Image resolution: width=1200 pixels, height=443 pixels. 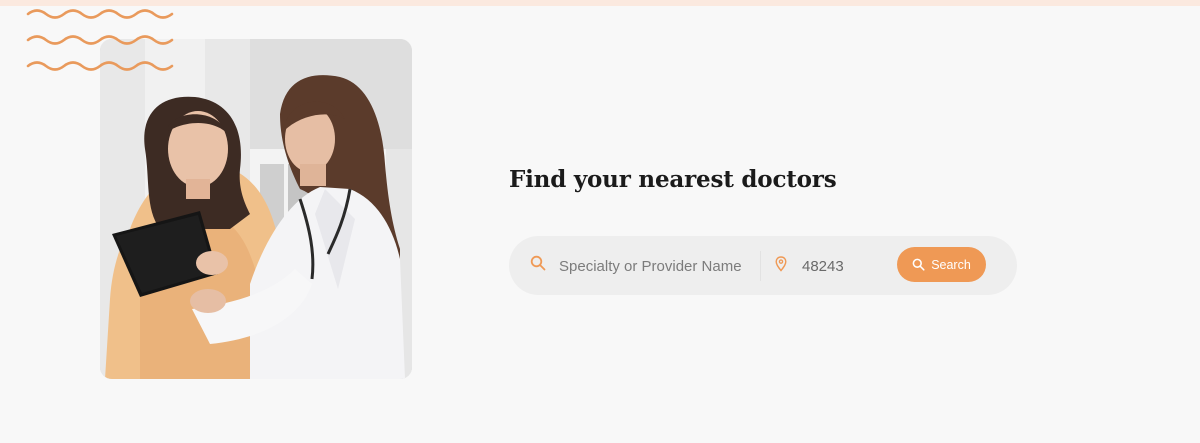 I want to click on specialty-input, so click(x=659, y=266).